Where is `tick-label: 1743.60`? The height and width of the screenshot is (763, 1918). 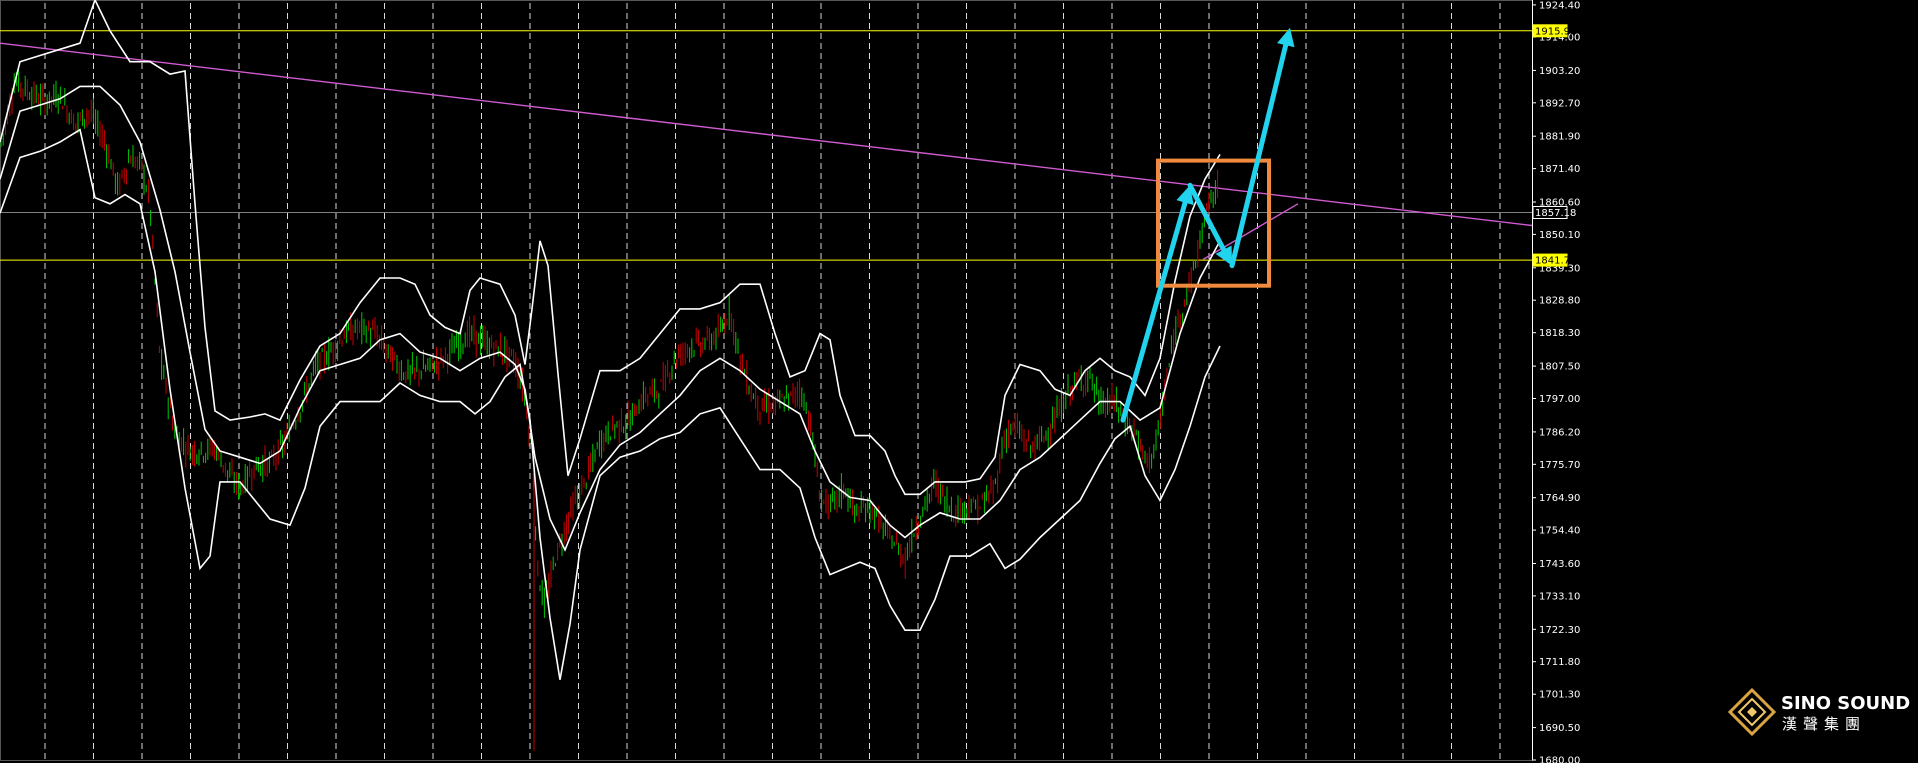
tick-label: 1743.60 is located at coordinates (1559, 564).